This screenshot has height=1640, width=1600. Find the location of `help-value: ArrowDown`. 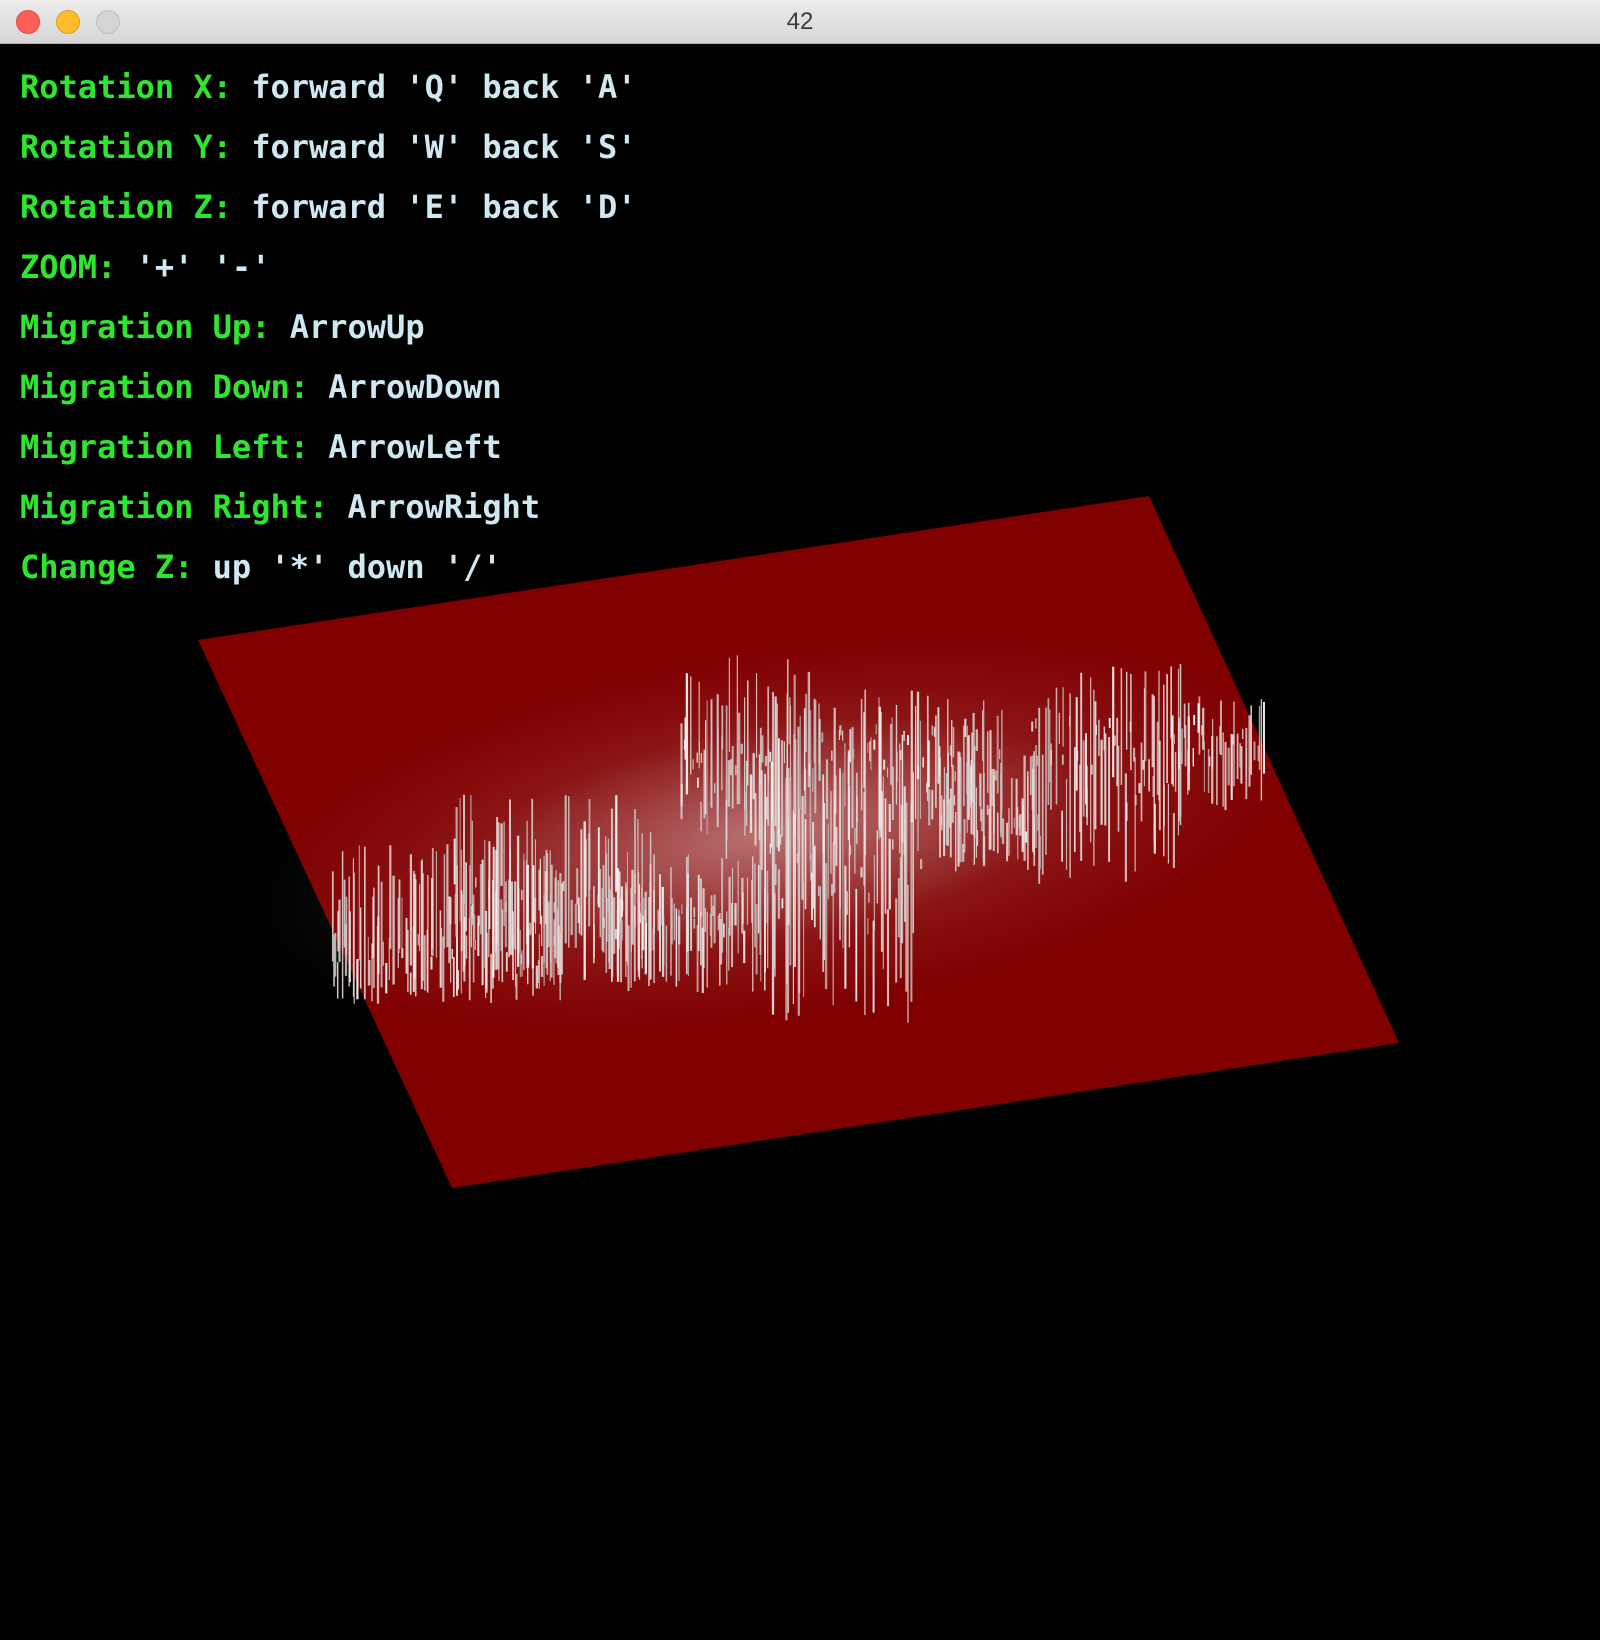

help-value: ArrowDown is located at coordinates (415, 387).